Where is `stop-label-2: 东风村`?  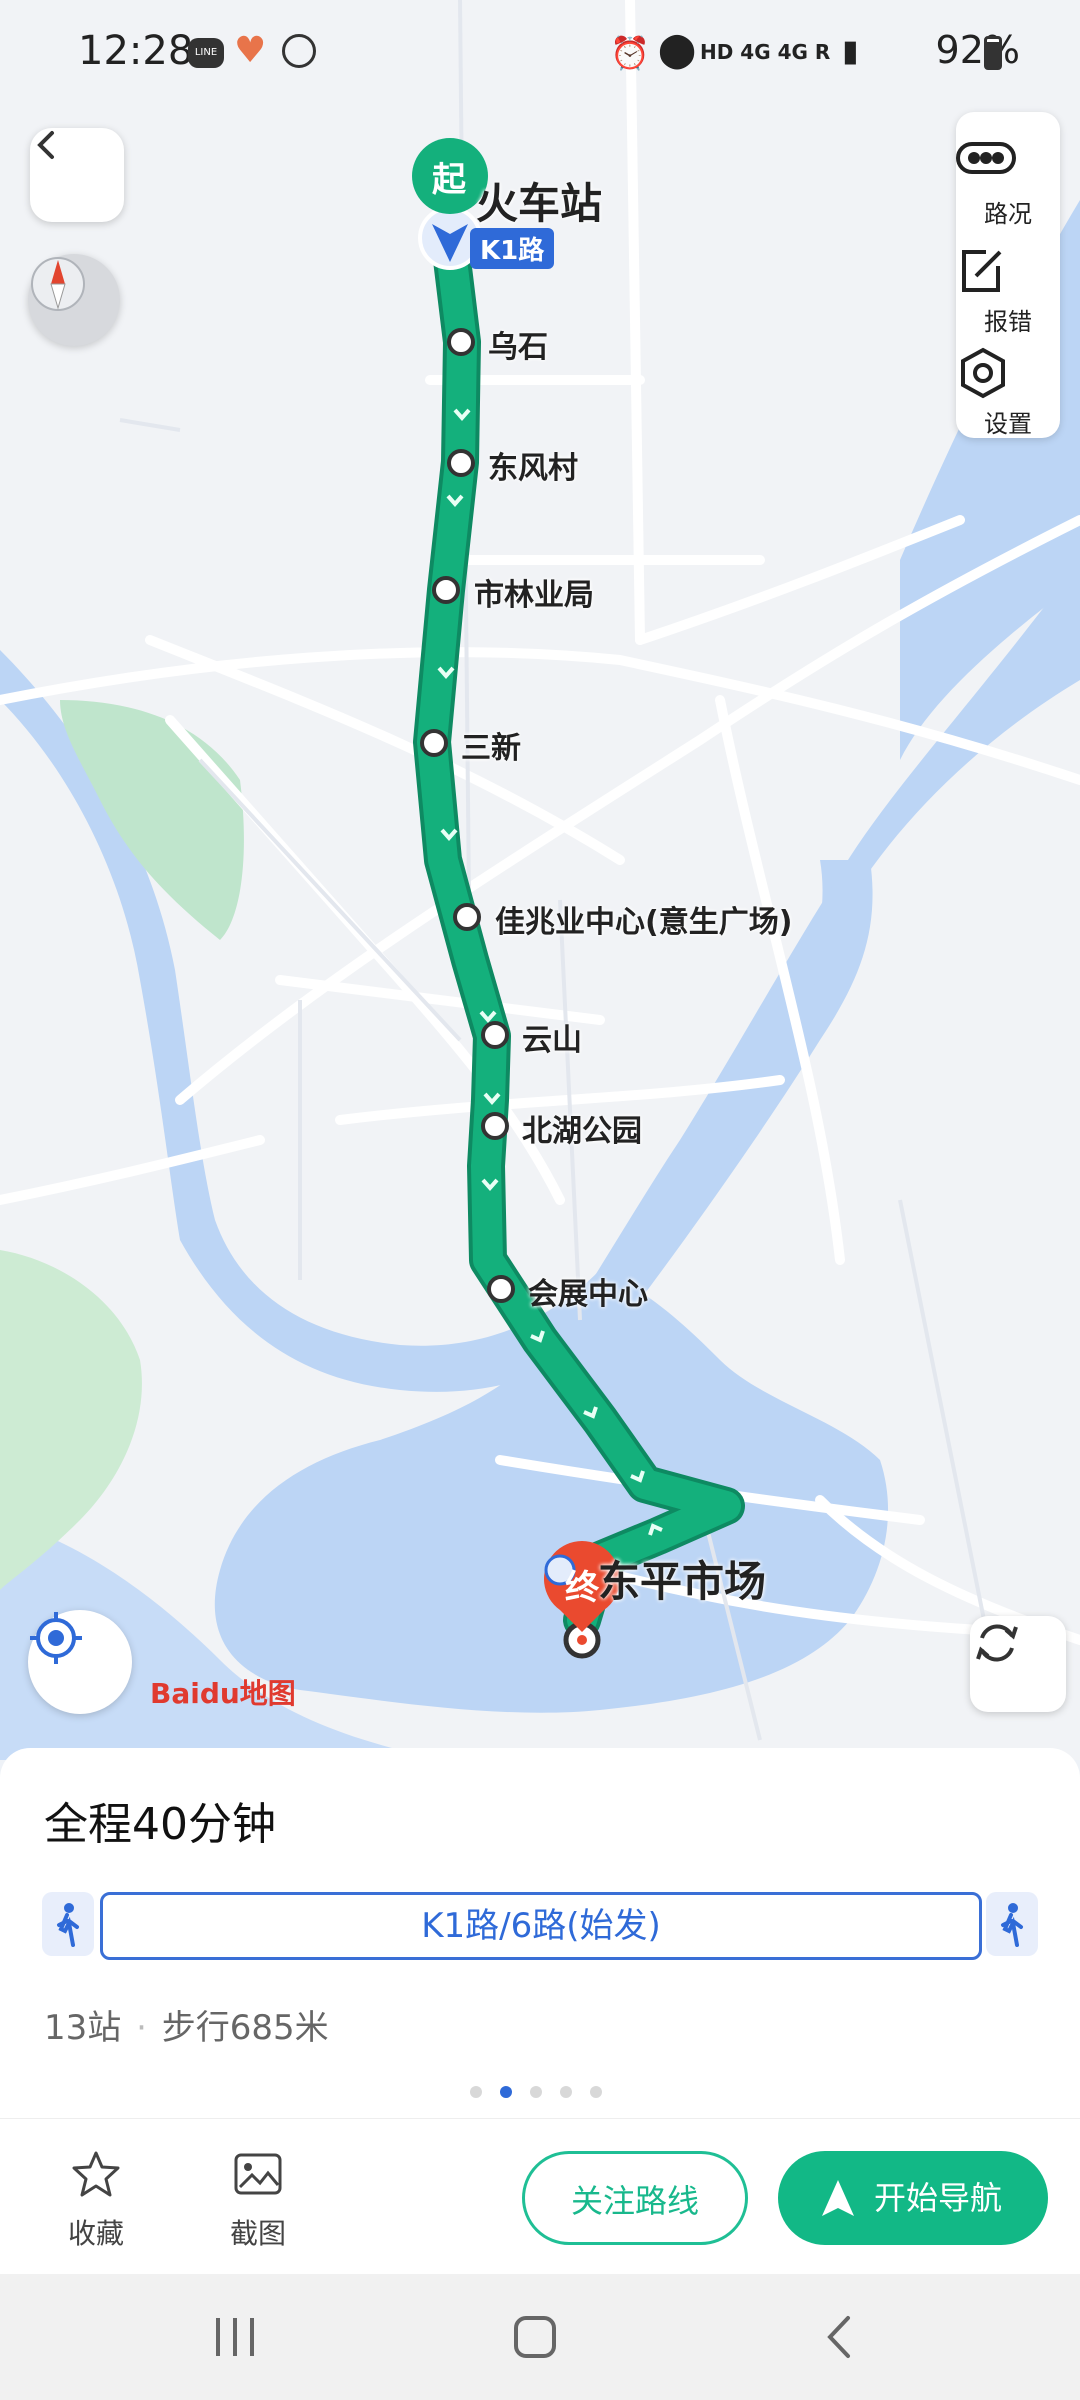 stop-label-2: 东风村 is located at coordinates (533, 465).